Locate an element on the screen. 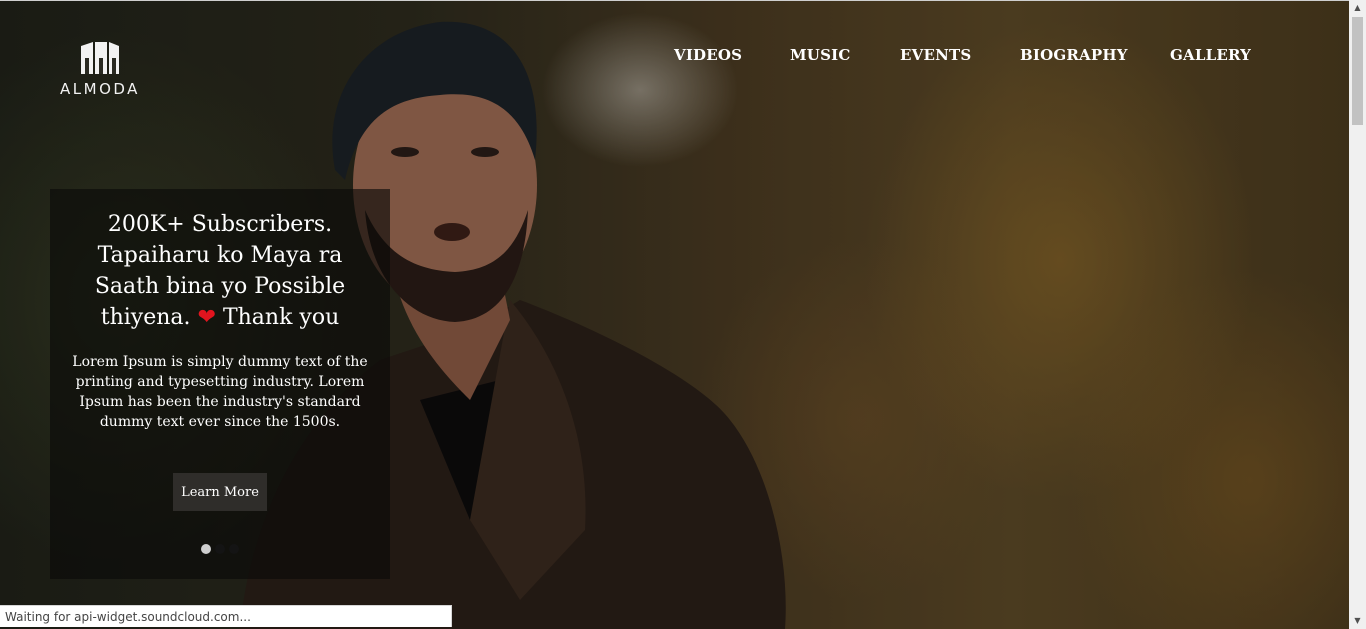 The height and width of the screenshot is (629, 1366). top-border is located at coordinates (674, 0).